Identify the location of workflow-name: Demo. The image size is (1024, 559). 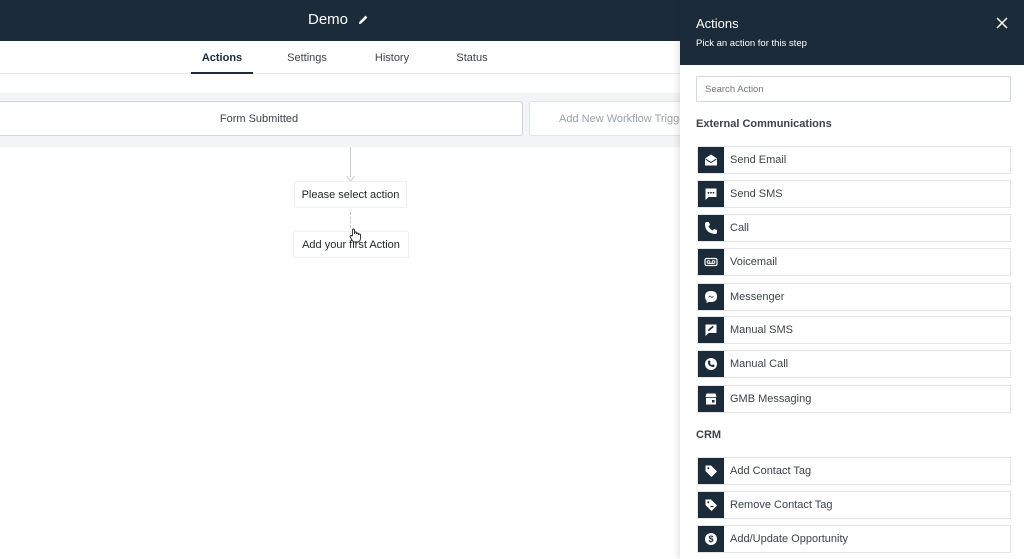
(328, 19).